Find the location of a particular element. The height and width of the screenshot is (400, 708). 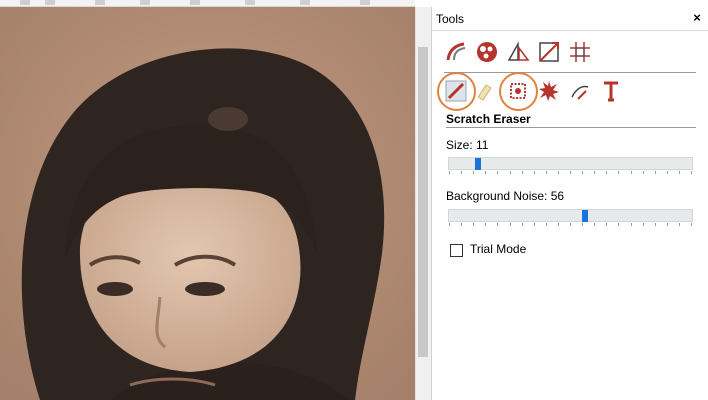

noise-reduction-icon is located at coordinates (518, 91).